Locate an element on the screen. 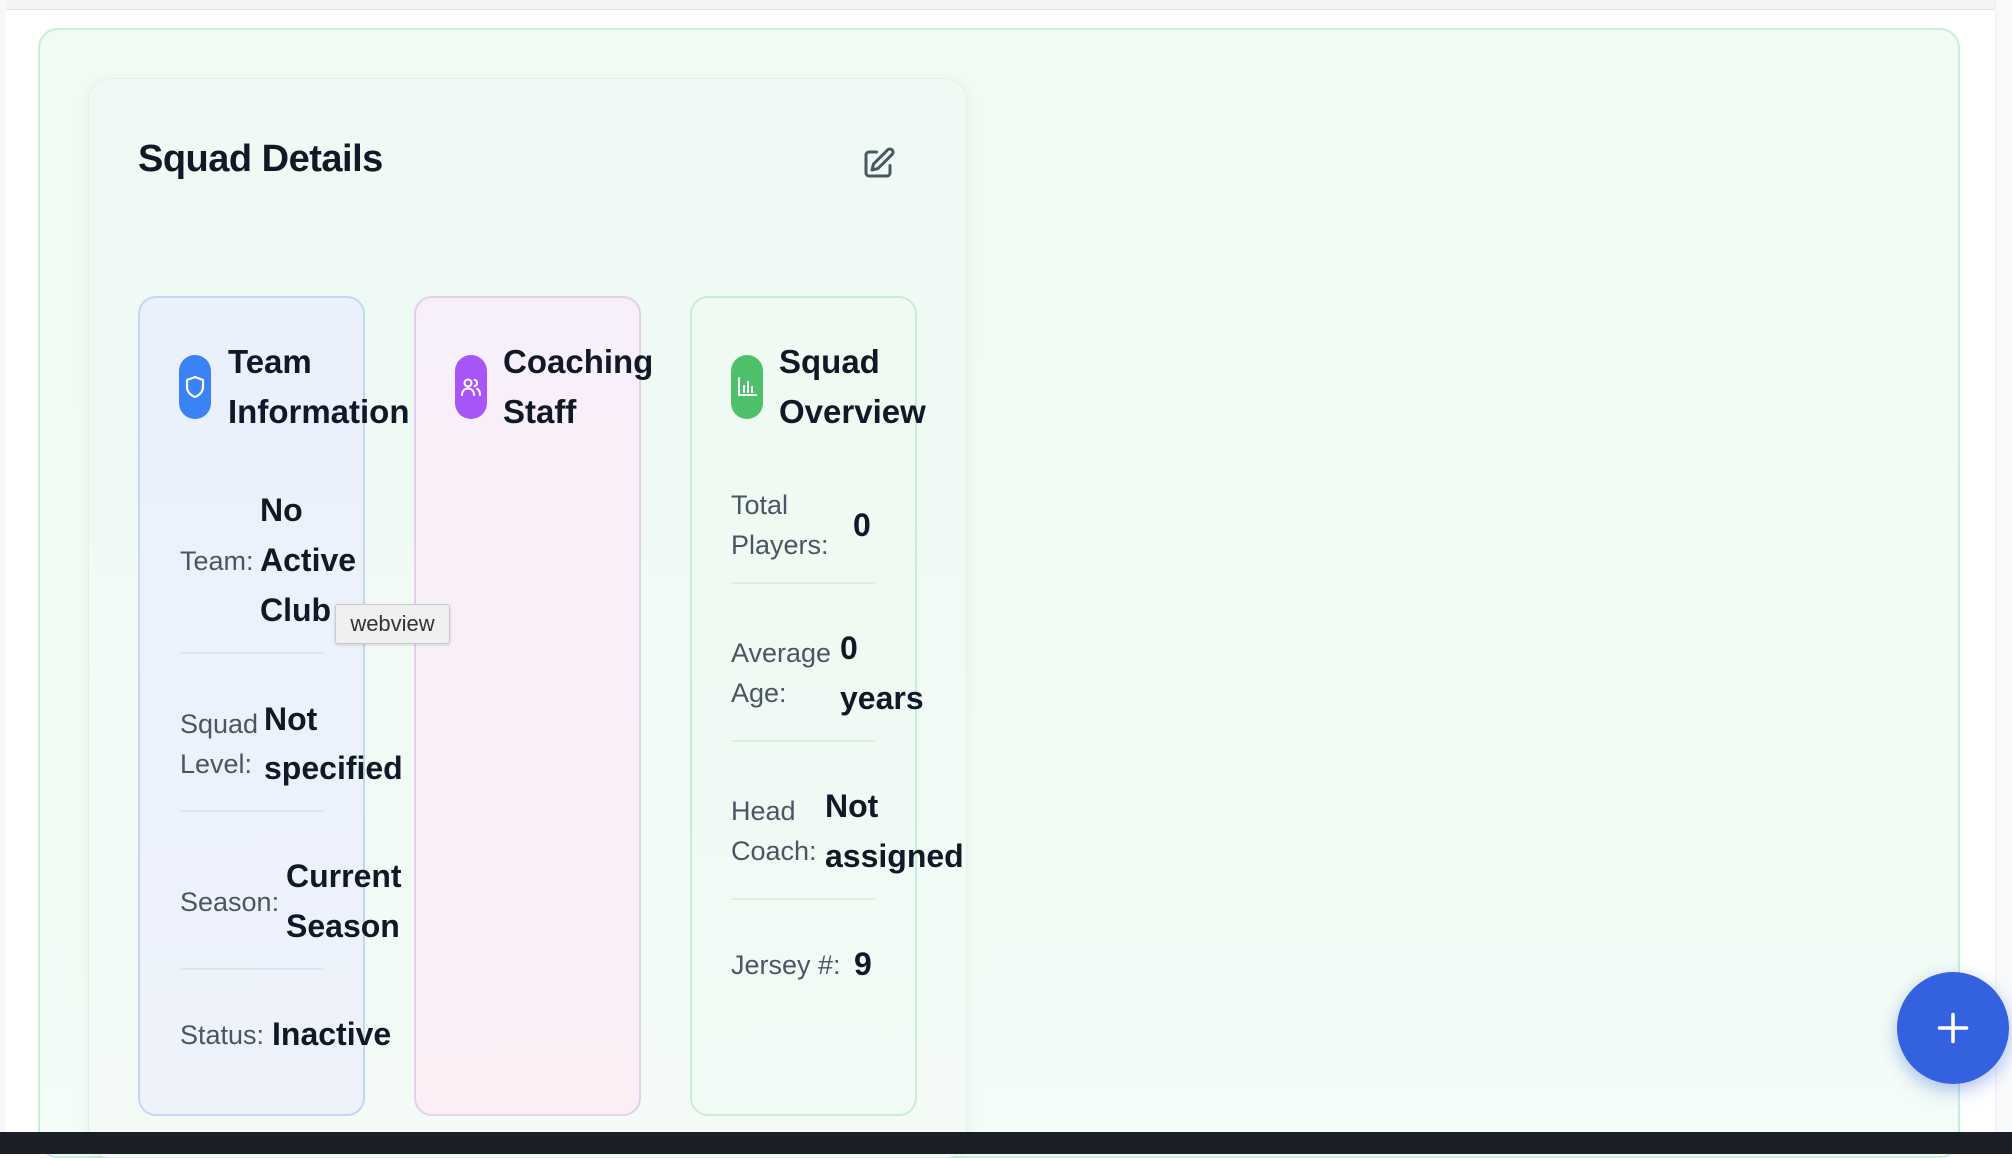  head-coach-value-line1: Not is located at coordinates (852, 806).